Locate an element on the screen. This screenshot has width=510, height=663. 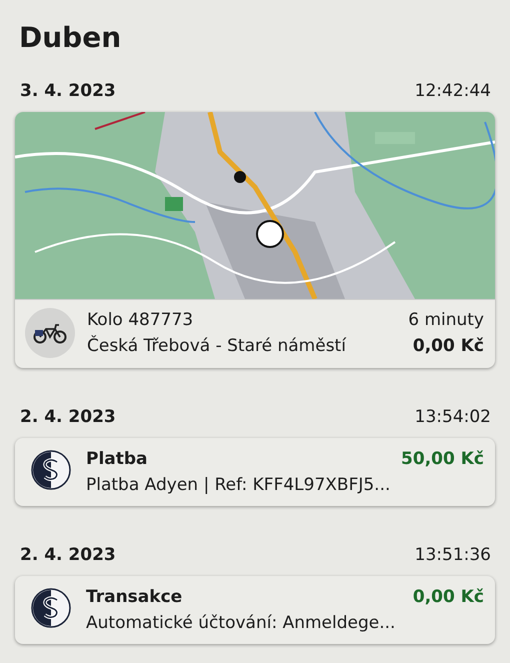
entry-time: 13:51:36 is located at coordinates (452, 555).